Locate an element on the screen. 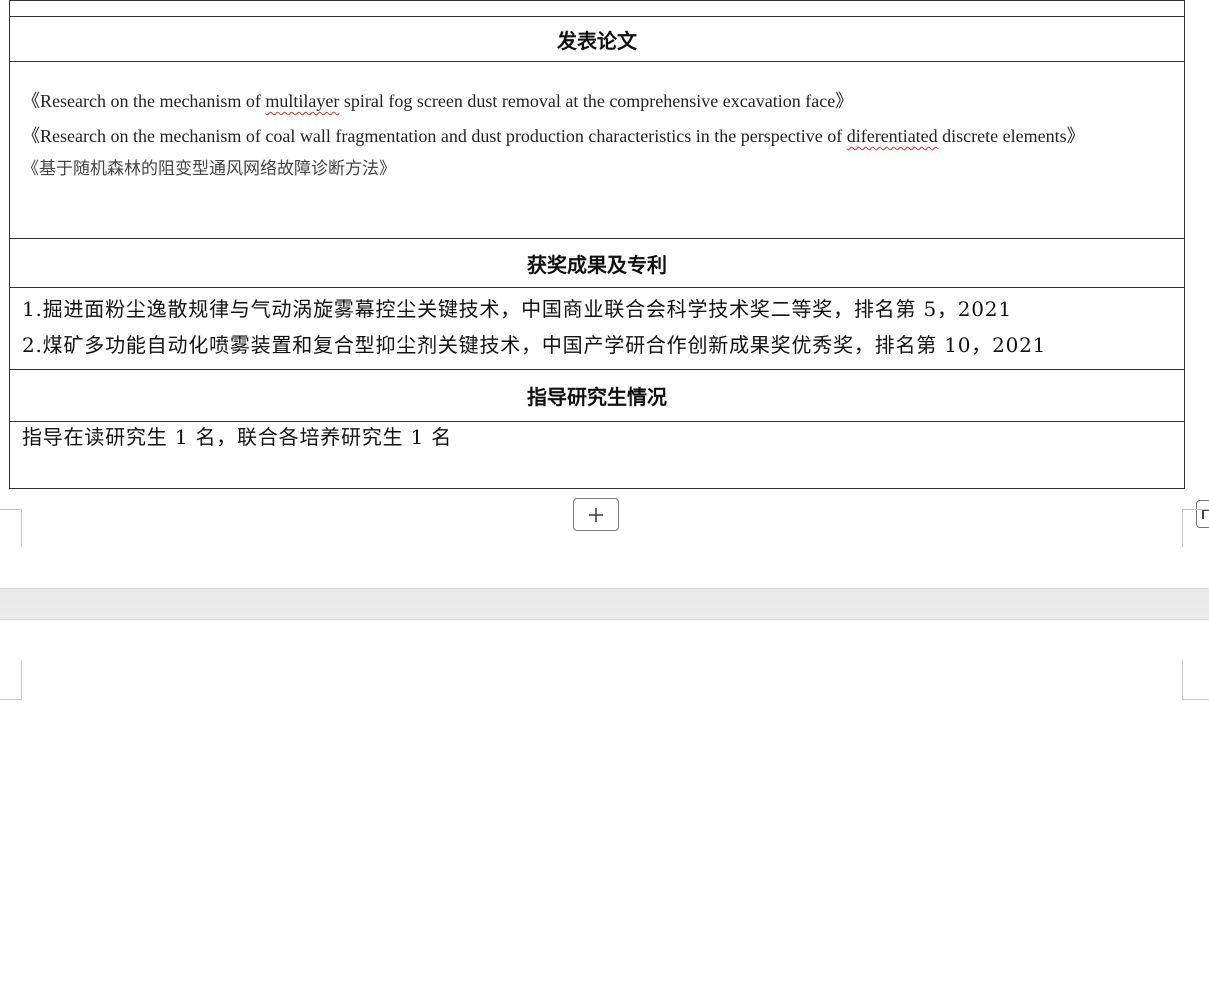  table-row: 获奖成果及专利 is located at coordinates (597, 263).